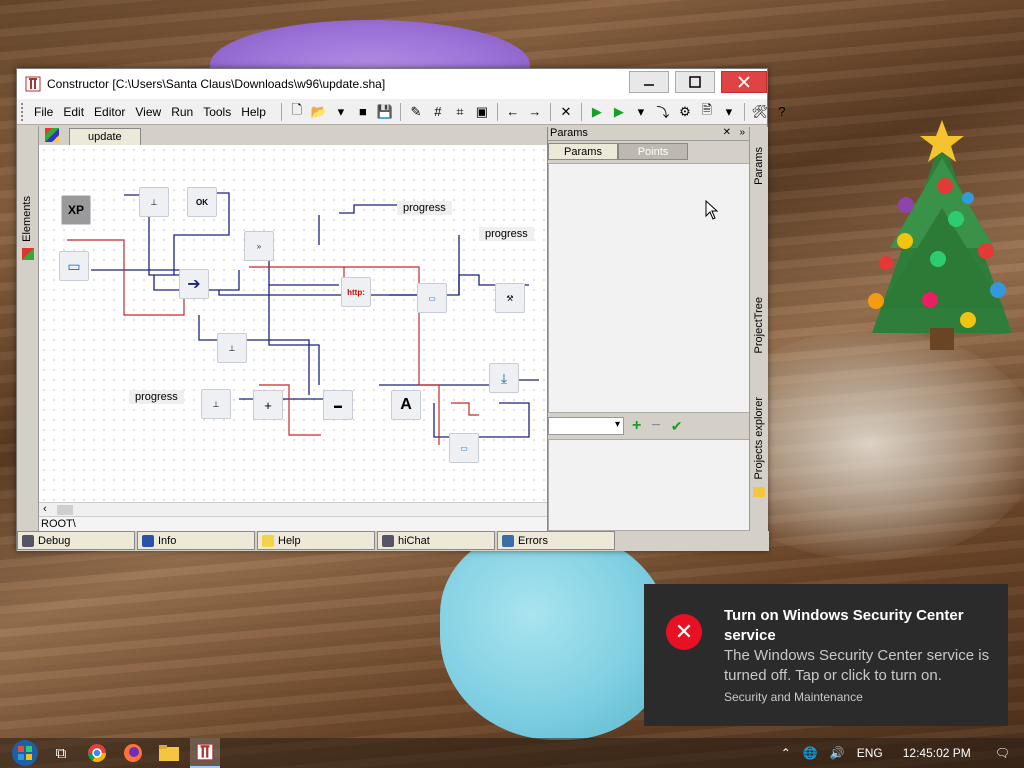 This screenshot has height=768, width=1024. I want to click on elements-tab: Elements, so click(27, 219).